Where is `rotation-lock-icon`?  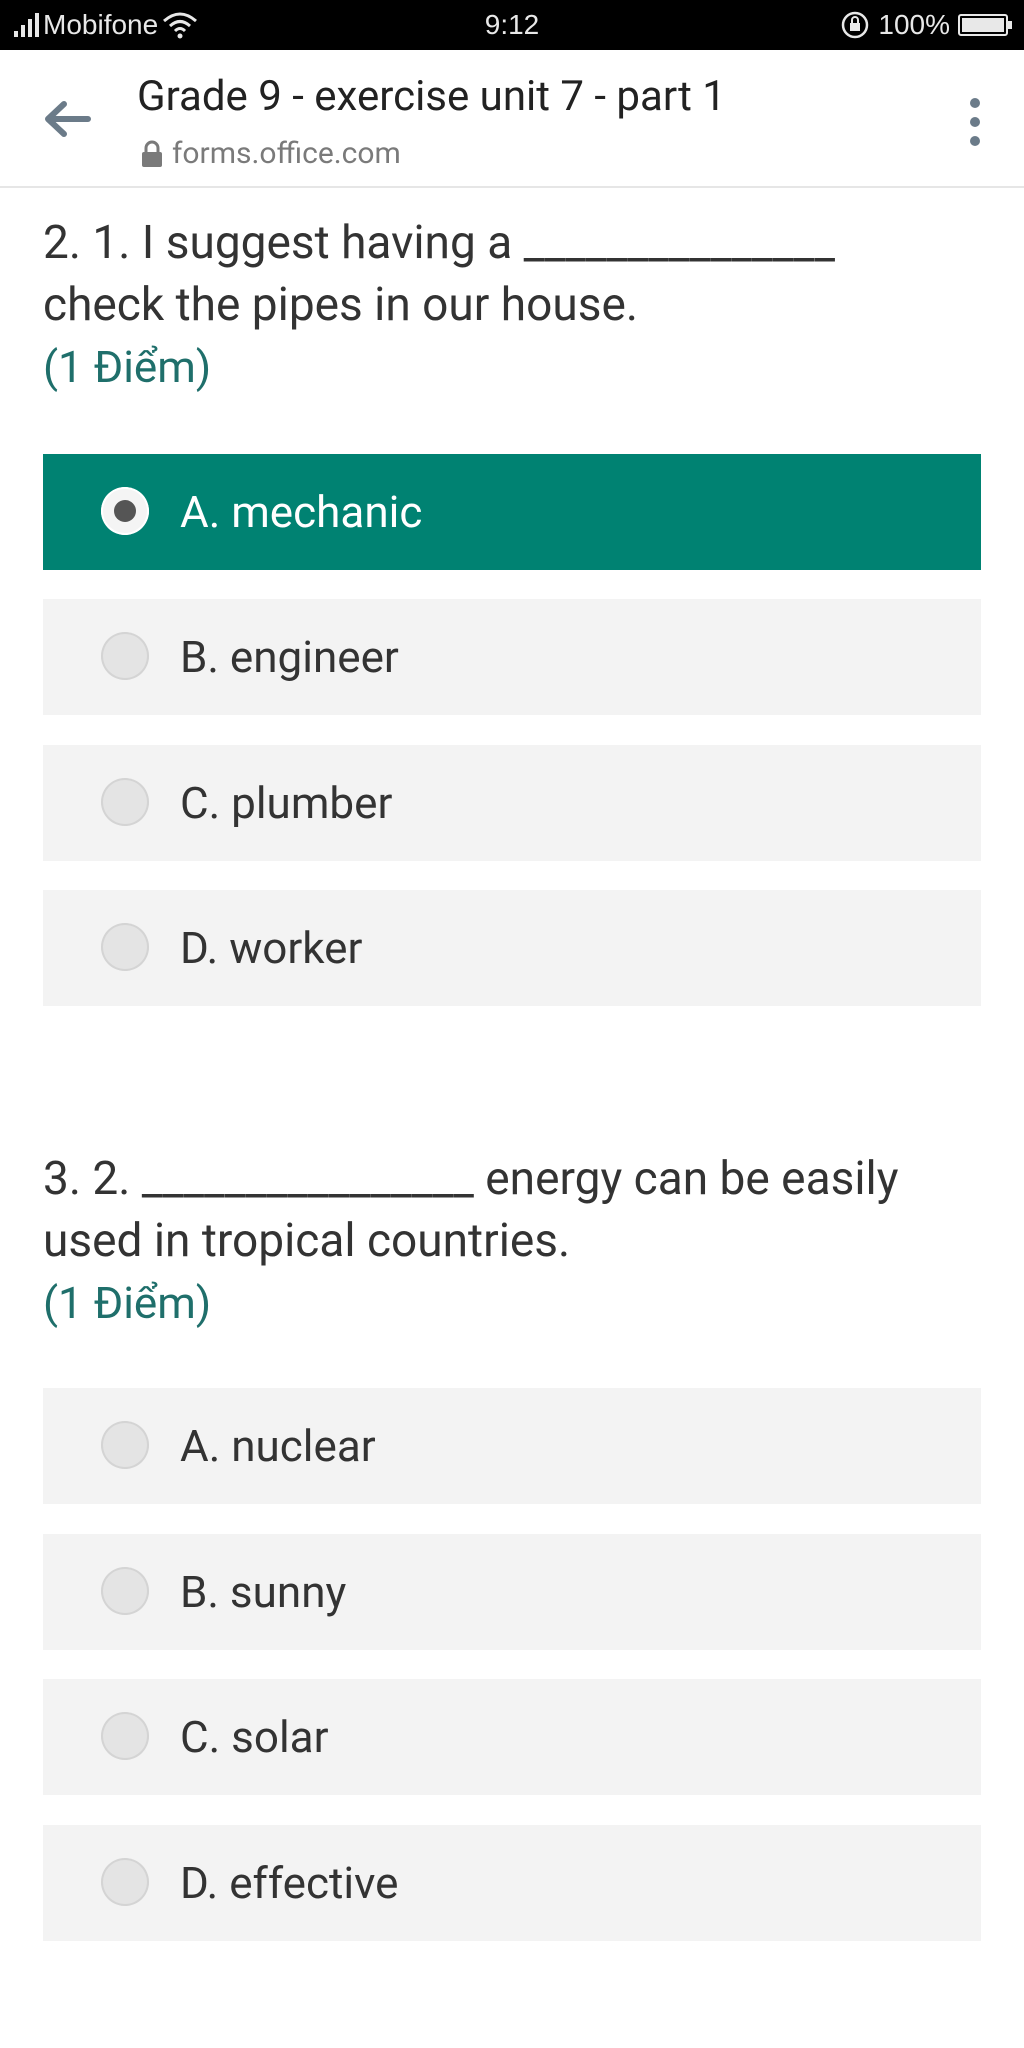 rotation-lock-icon is located at coordinates (855, 25).